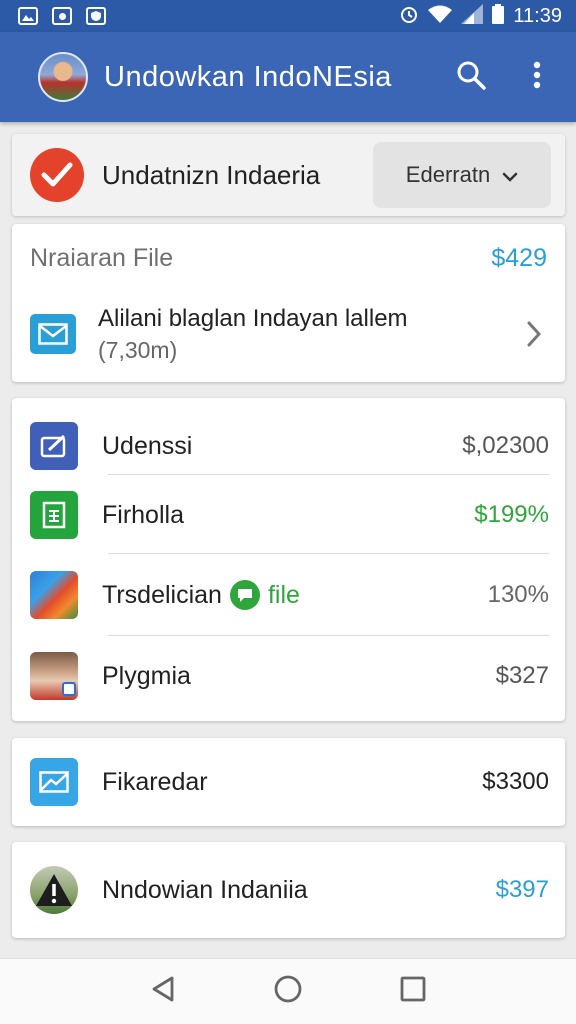 This screenshot has height=1024, width=576. I want to click on clock: 11:39, so click(537, 15).